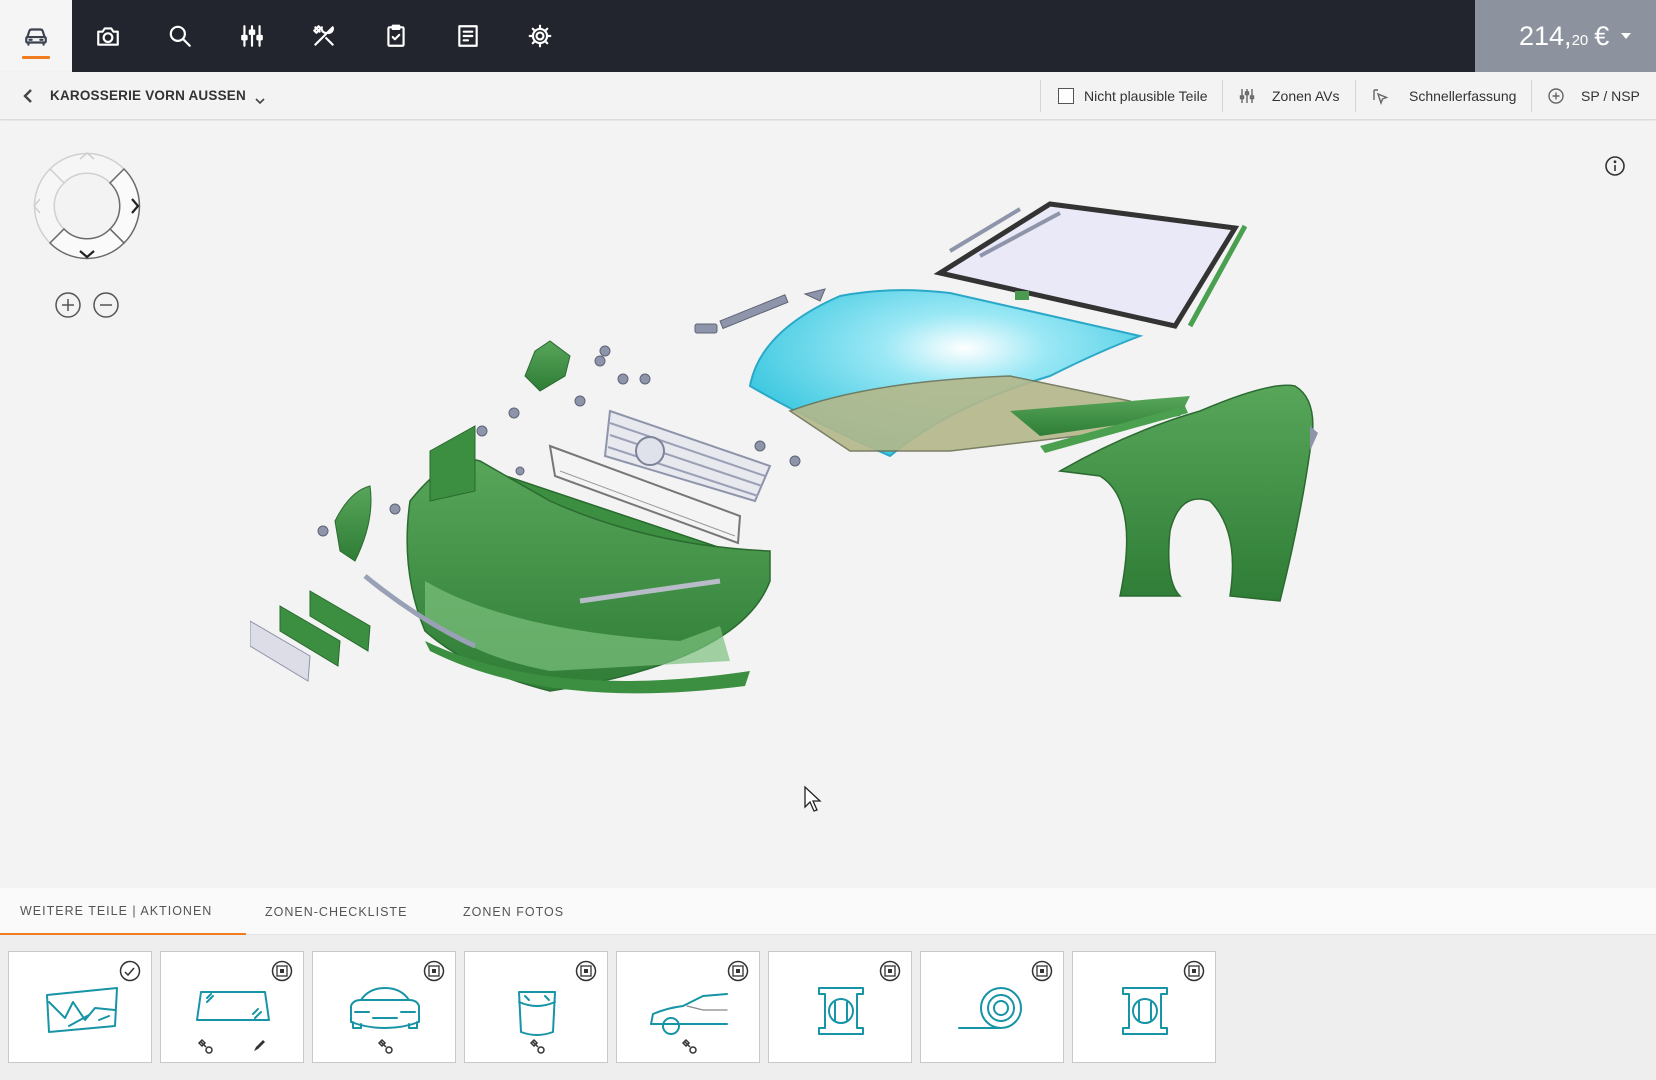 This screenshot has height=1080, width=1656. I want to click on zoom-in-button, so click(68, 305).